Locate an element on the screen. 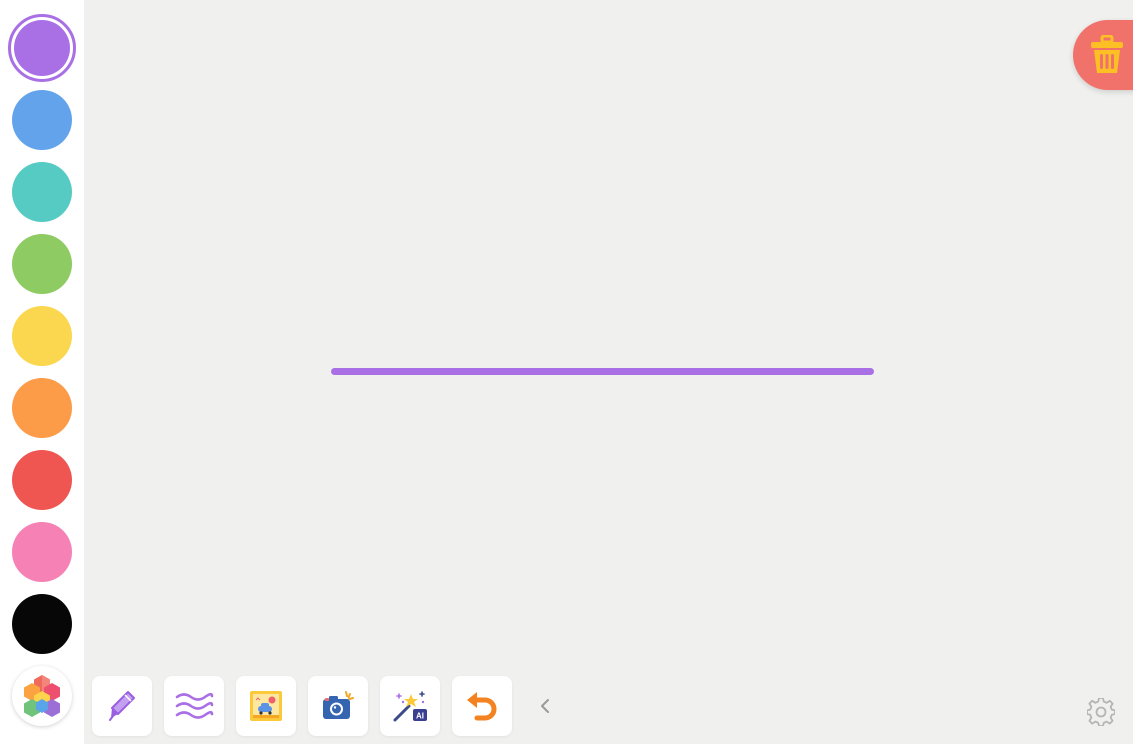  color-swatch-red is located at coordinates (42, 480).